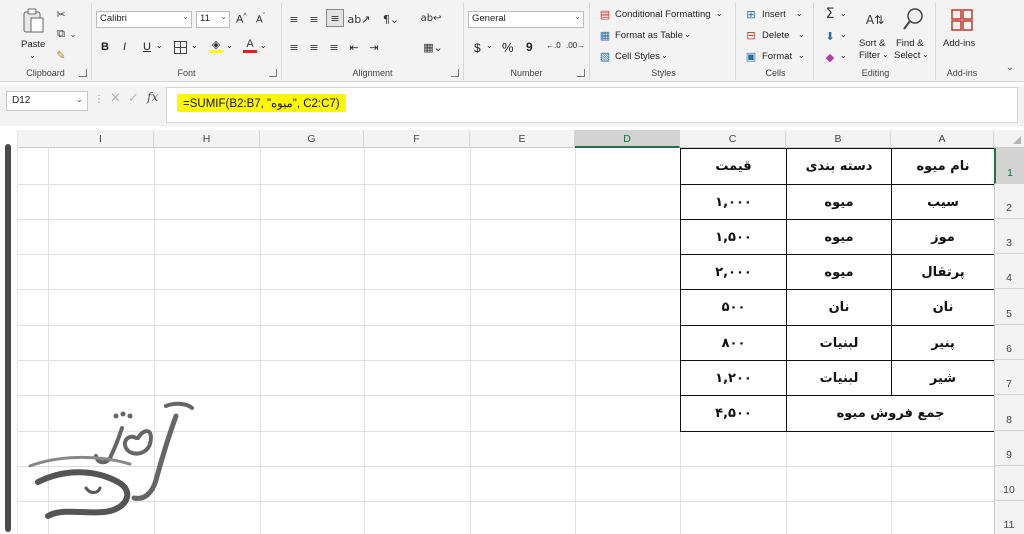 The image size is (1024, 534). What do you see at coordinates (774, 14) in the screenshot?
I see `insert-button: Insert` at bounding box center [774, 14].